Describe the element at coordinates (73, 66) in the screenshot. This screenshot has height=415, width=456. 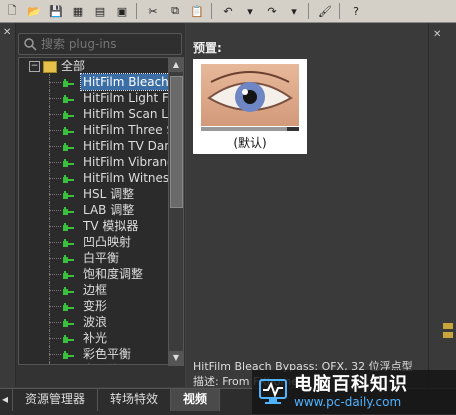
I see `tree-root-label: 全部` at that location.